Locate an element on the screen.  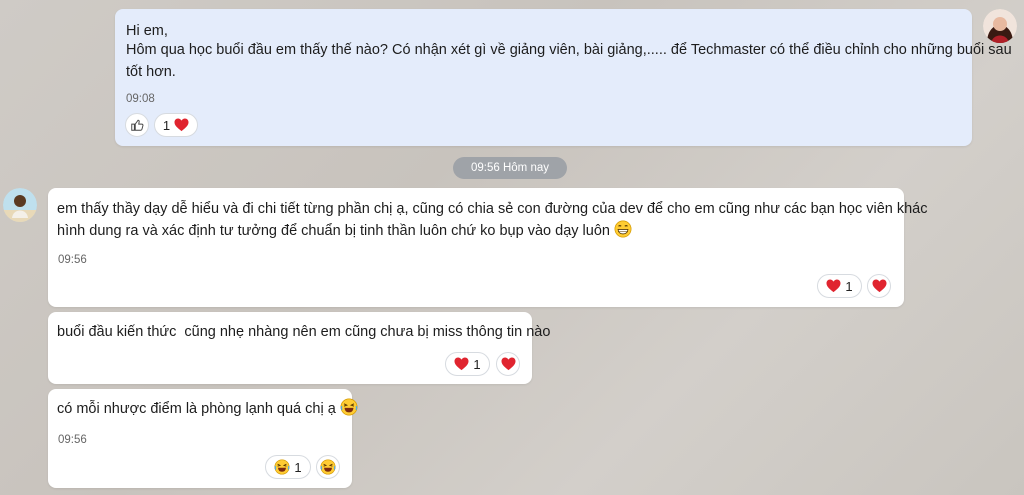
message-text-line: tốt hơn. is located at coordinates (151, 72).